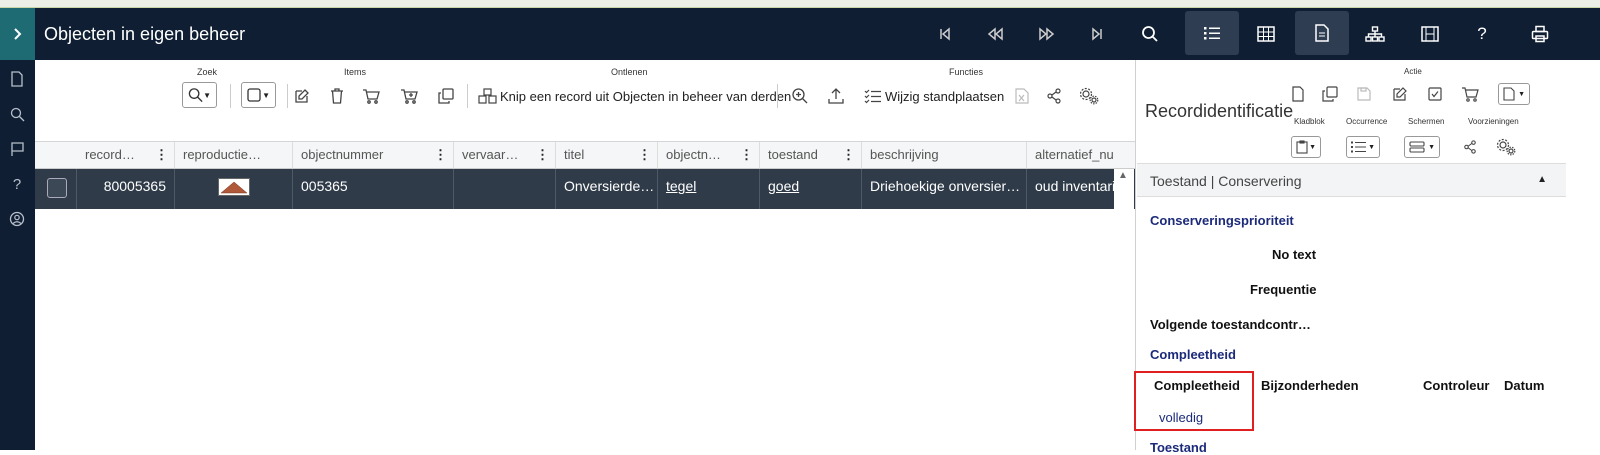 The width and height of the screenshot is (1600, 455). I want to click on panel-scrollbar, so click(1583, 255).